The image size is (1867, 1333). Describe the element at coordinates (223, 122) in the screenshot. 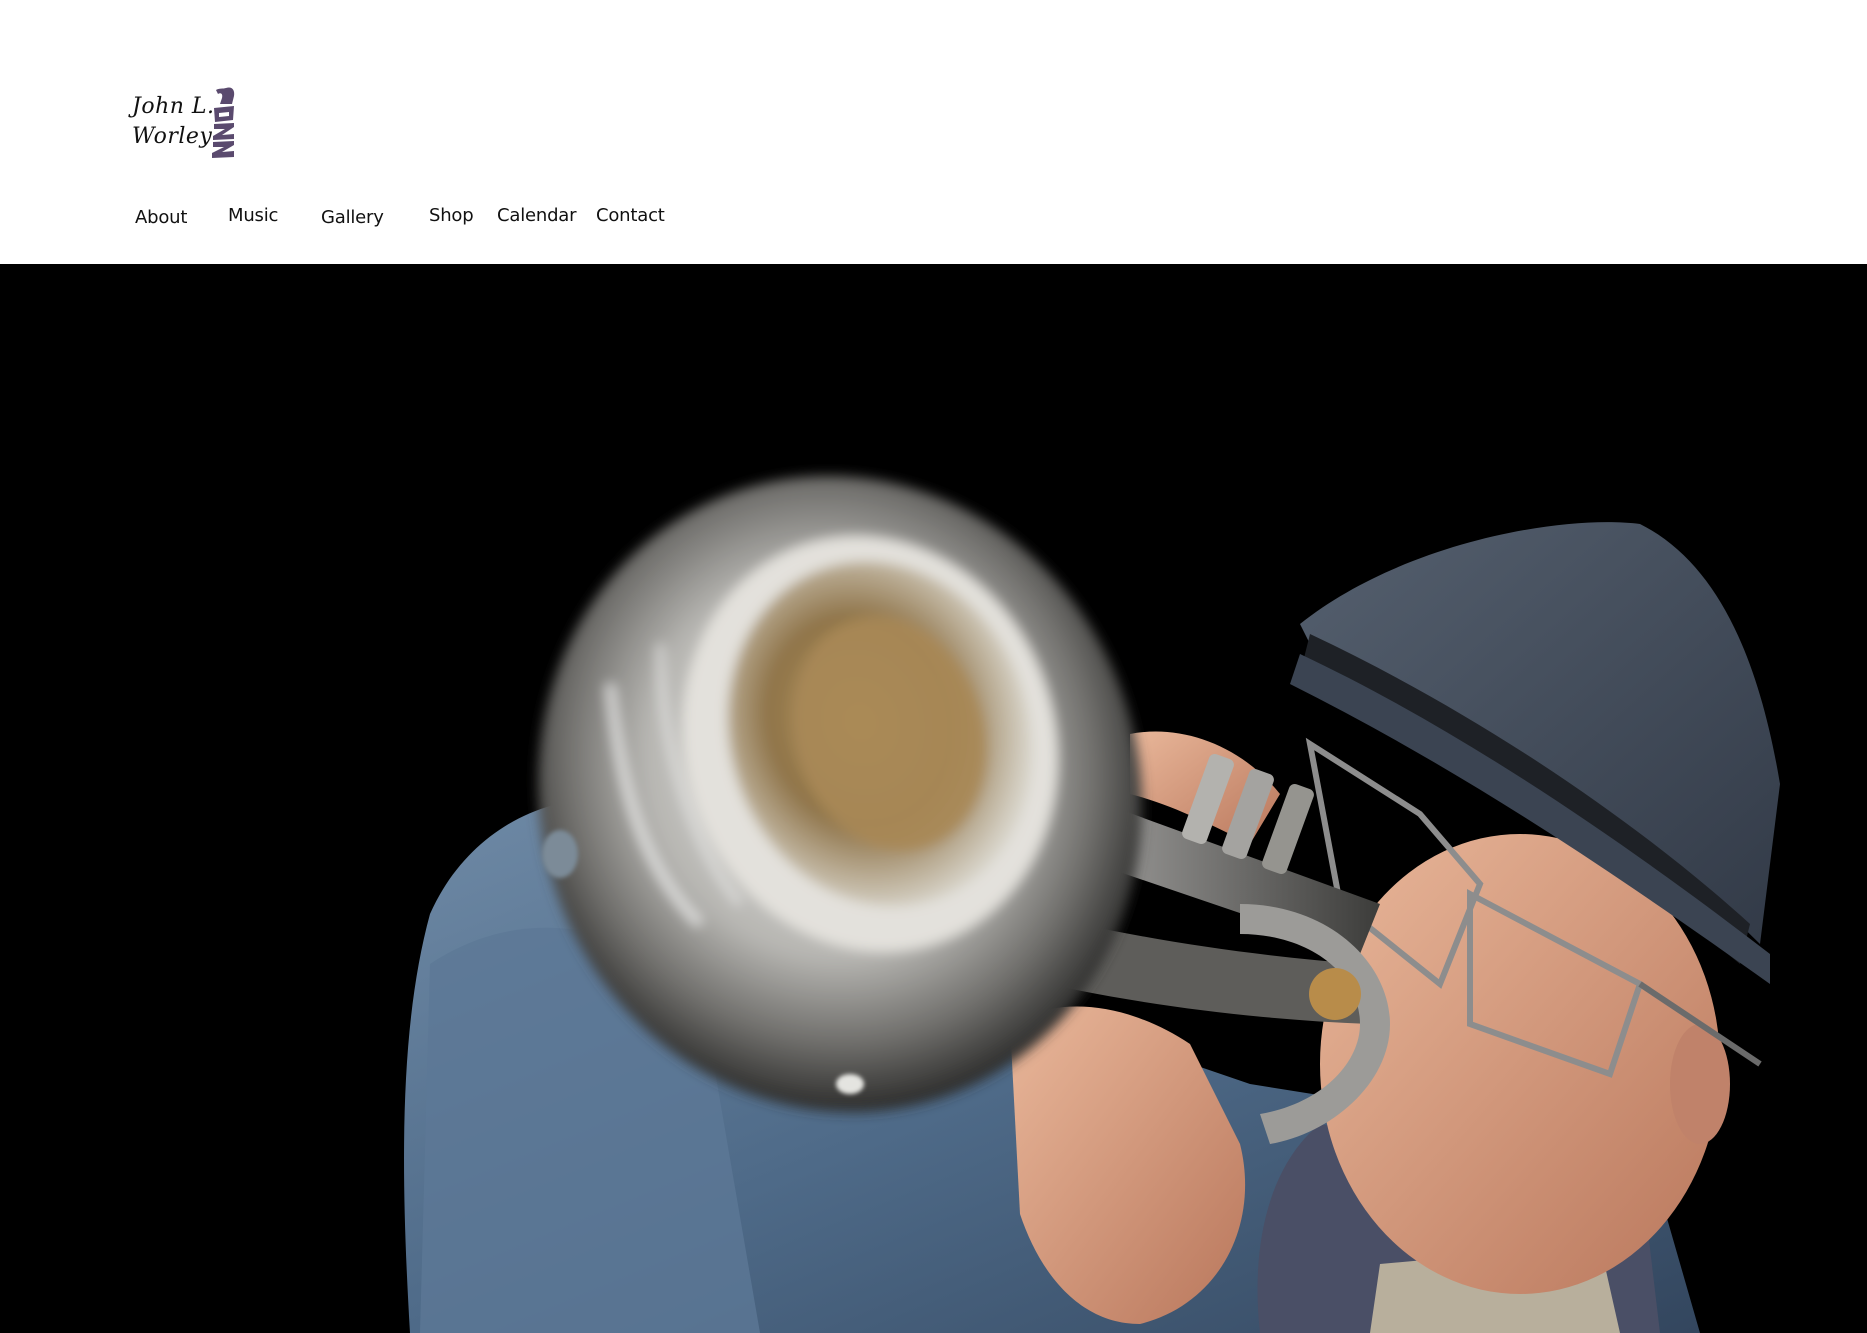

I see `logo-jazz-mark` at that location.